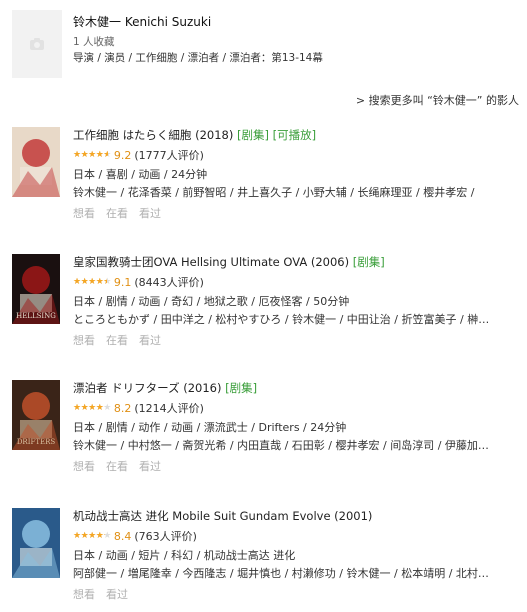 The image size is (527, 612). Describe the element at coordinates (36, 316) in the screenshot. I see `svg-text: HELLSING` at that location.